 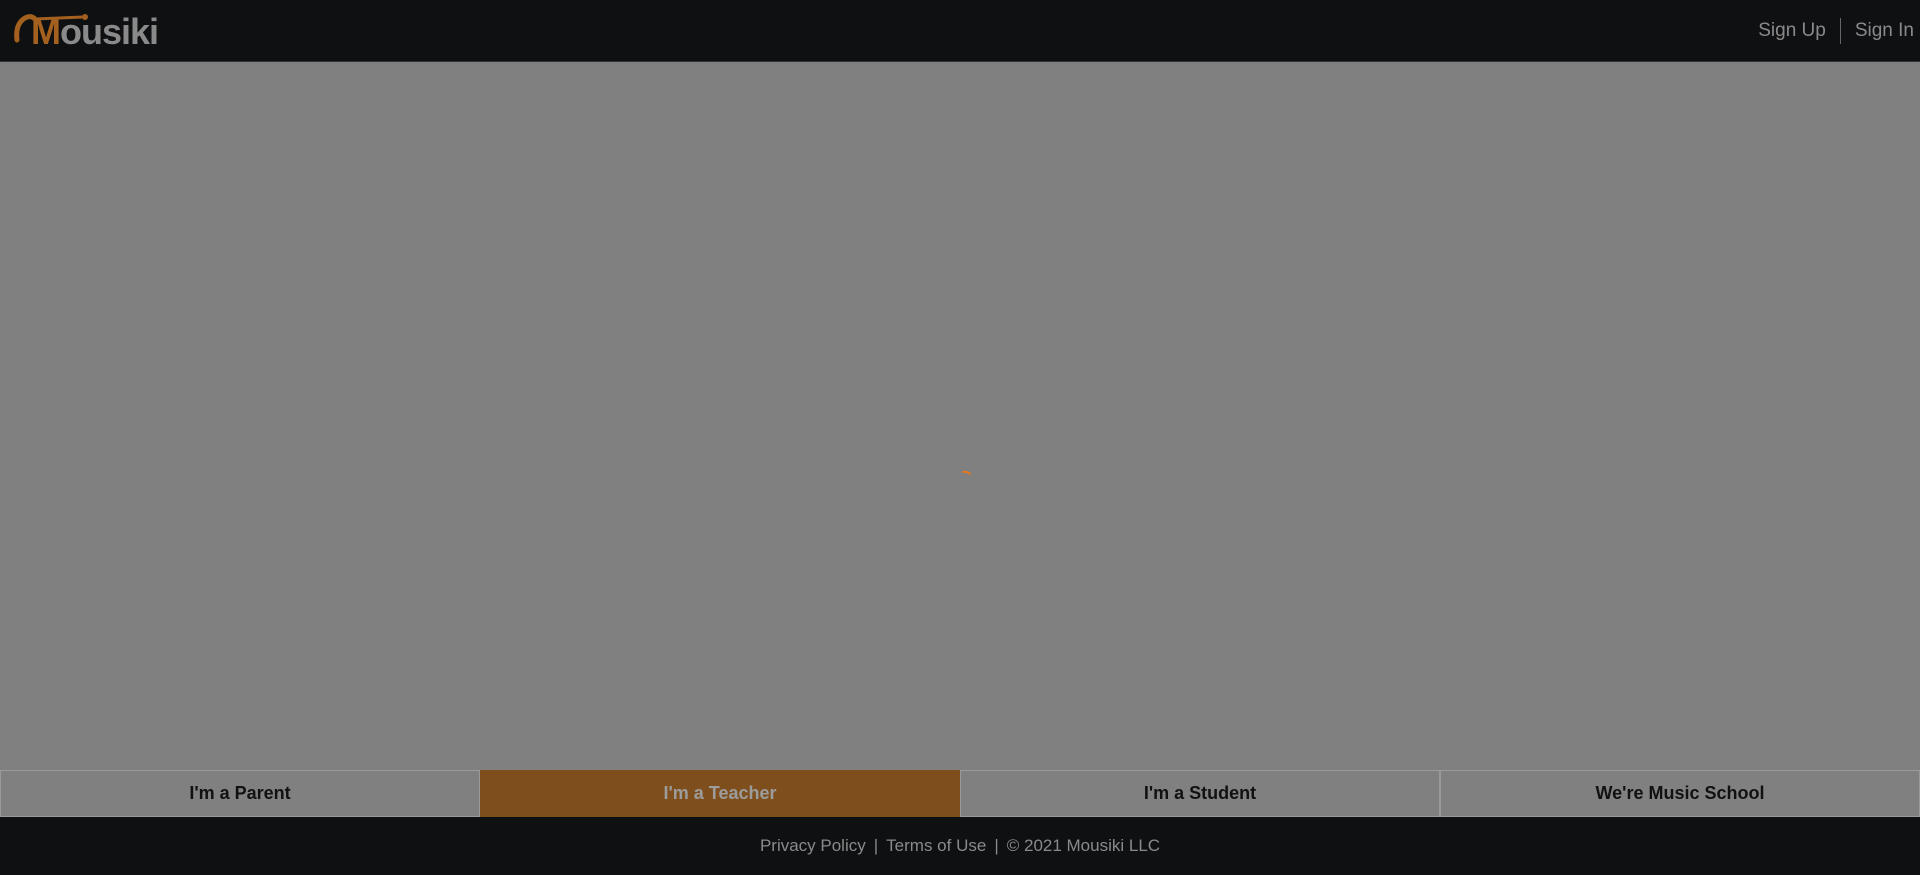 I want to click on loading-spinner-icon, so click(x=966, y=472).